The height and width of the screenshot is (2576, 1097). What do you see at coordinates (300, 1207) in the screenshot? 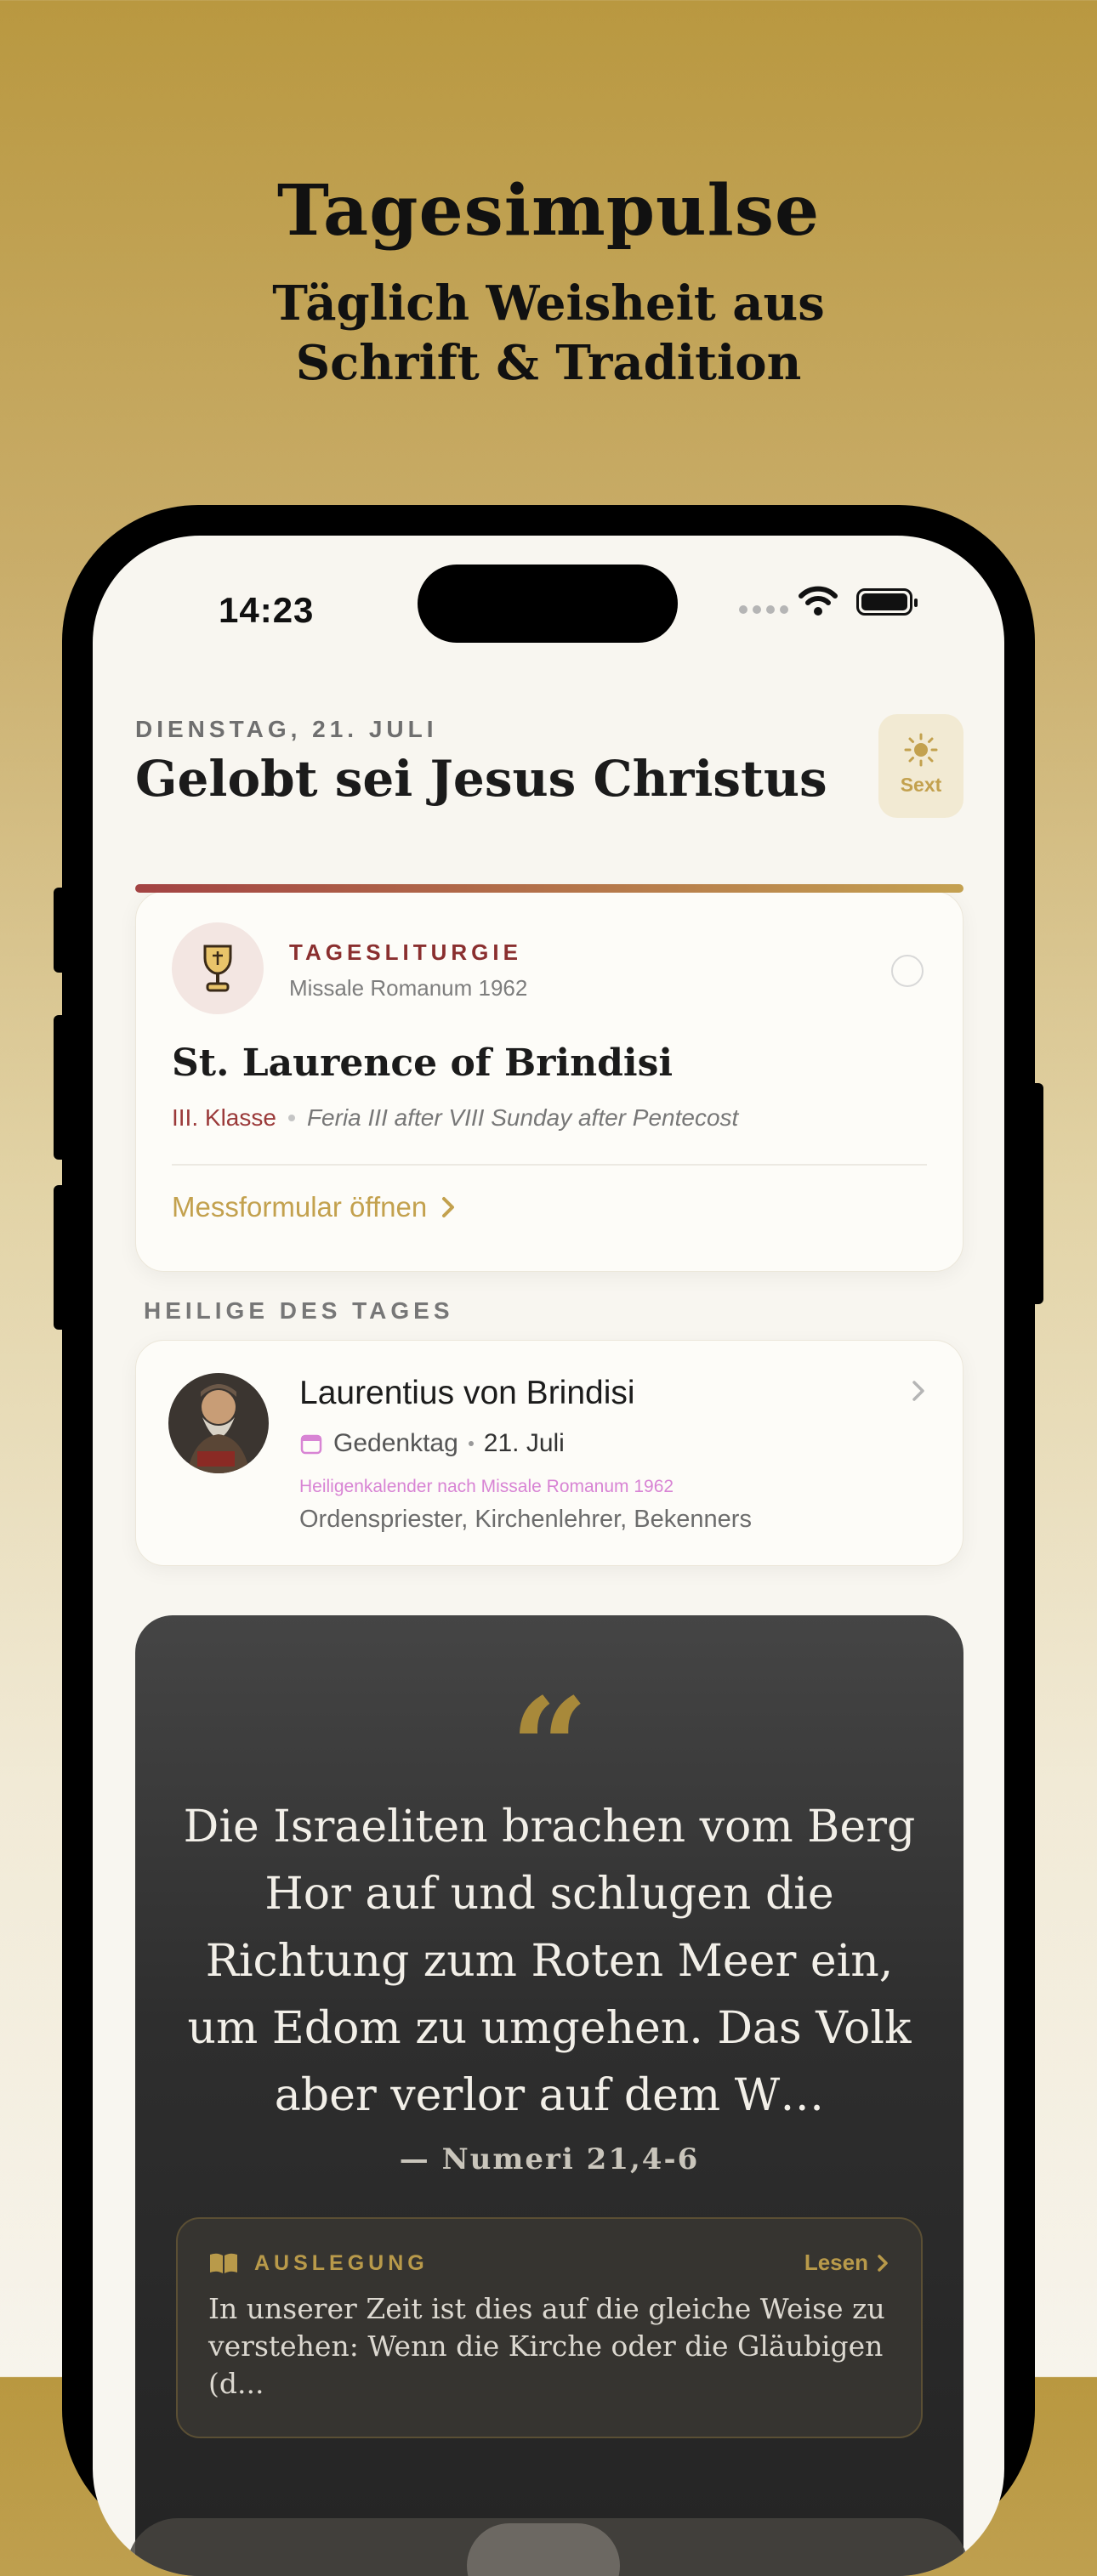
I see `open-mass-link-label: Messformular öffnen` at bounding box center [300, 1207].